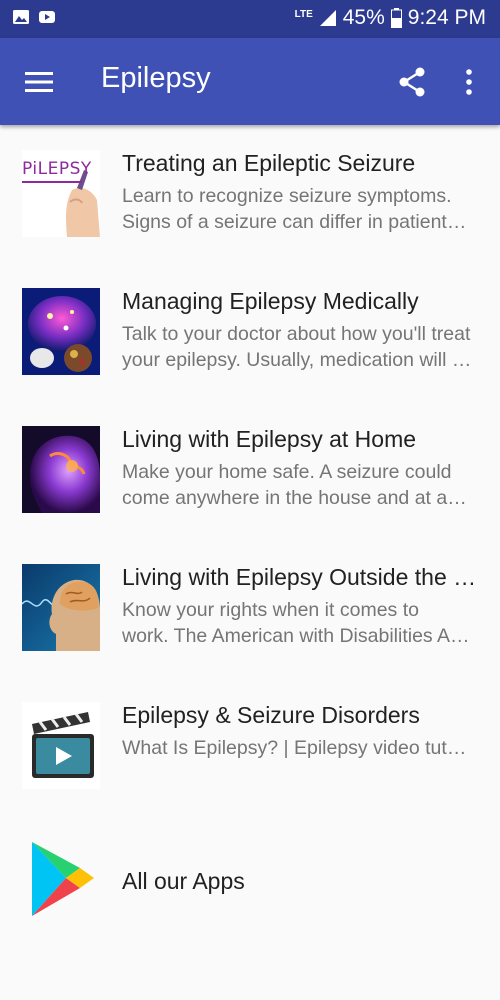  I want to click on clock: 9:24 PM, so click(446, 17).